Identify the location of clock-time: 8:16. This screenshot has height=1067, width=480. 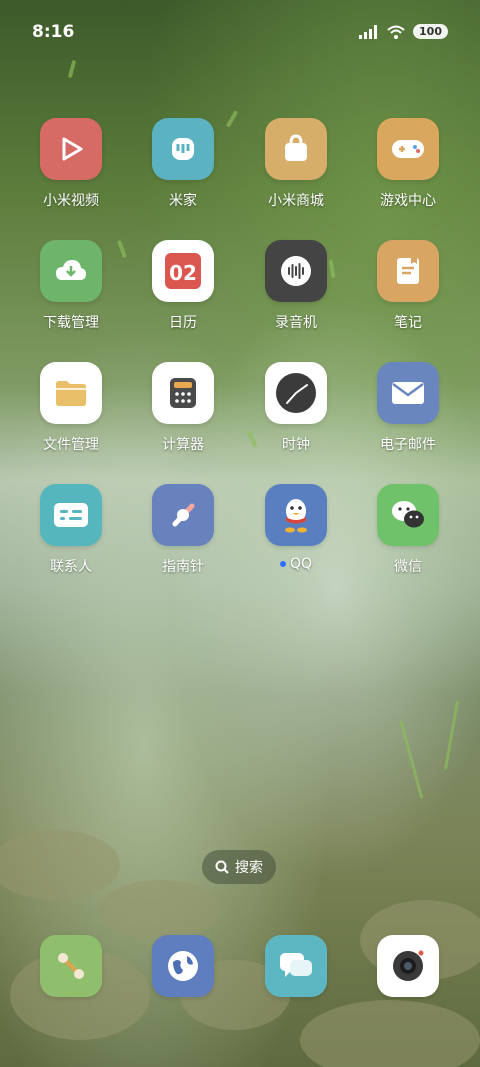
(53, 32).